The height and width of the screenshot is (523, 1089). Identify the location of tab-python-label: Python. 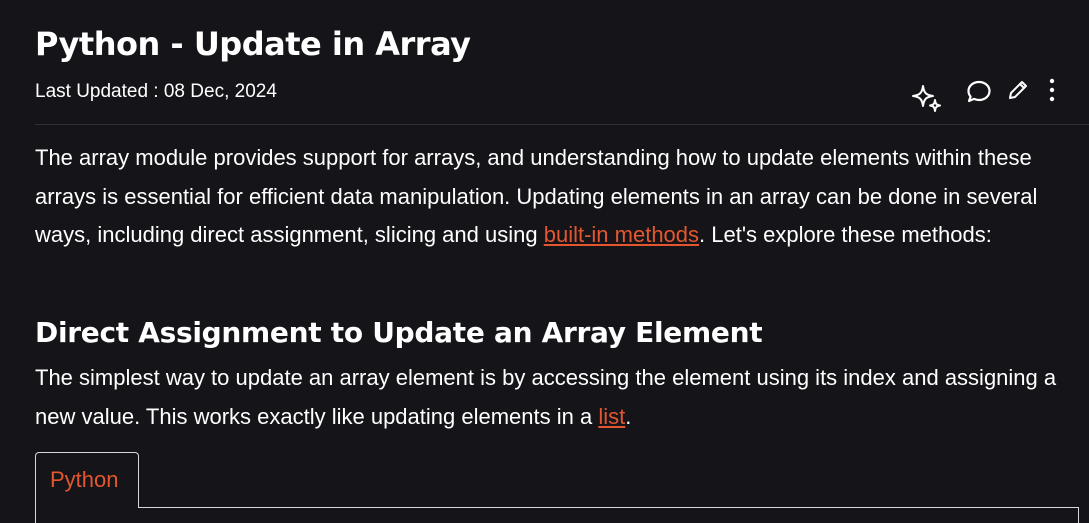
(84, 479).